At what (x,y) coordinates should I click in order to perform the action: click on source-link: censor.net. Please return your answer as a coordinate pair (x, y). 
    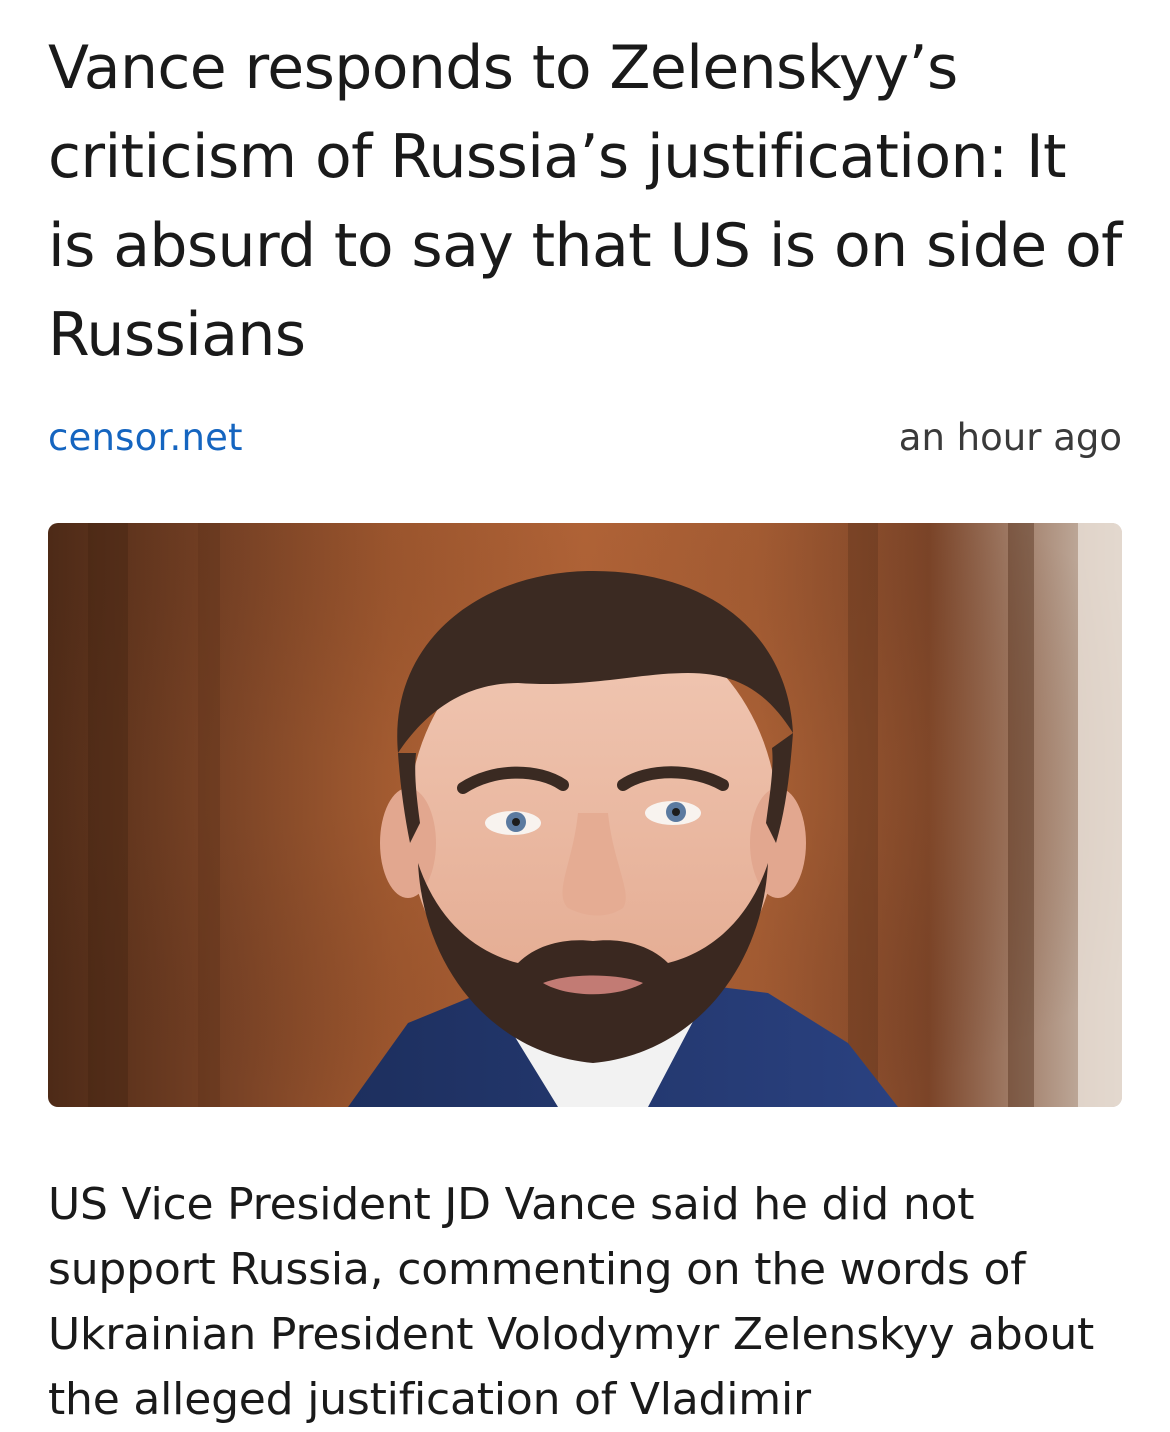
    Looking at the image, I should click on (145, 437).